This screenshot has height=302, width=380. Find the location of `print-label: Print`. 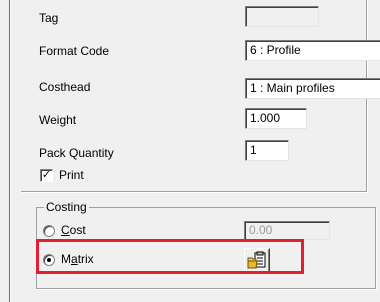

print-label: Print is located at coordinates (71, 175).